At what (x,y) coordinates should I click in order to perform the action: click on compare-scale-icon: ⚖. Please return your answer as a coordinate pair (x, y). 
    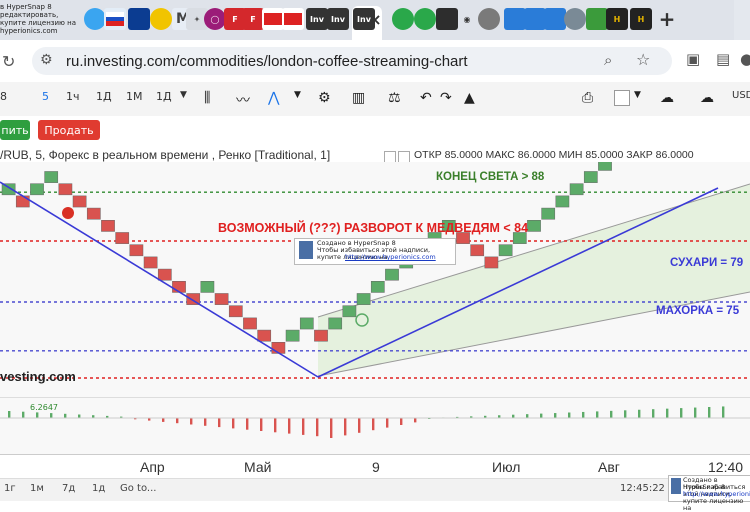
    Looking at the image, I should click on (396, 98).